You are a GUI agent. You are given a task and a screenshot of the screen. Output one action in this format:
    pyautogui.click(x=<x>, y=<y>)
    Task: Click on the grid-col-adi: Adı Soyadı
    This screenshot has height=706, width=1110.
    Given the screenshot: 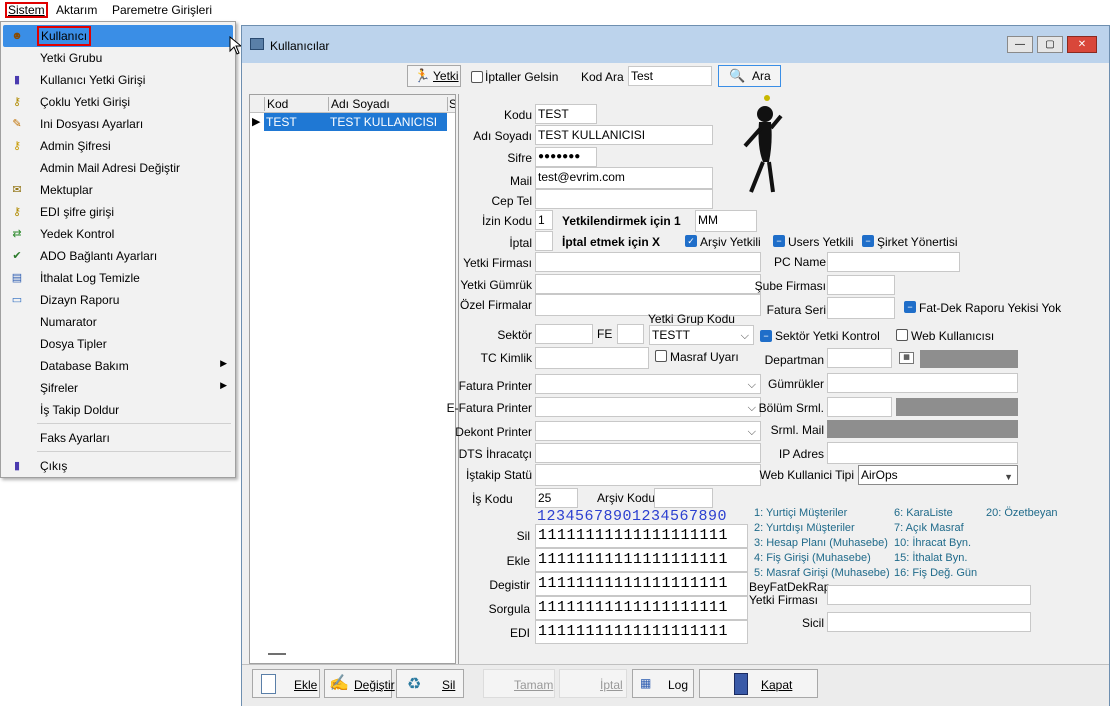 What is the action you would take?
    pyautogui.click(x=359, y=104)
    